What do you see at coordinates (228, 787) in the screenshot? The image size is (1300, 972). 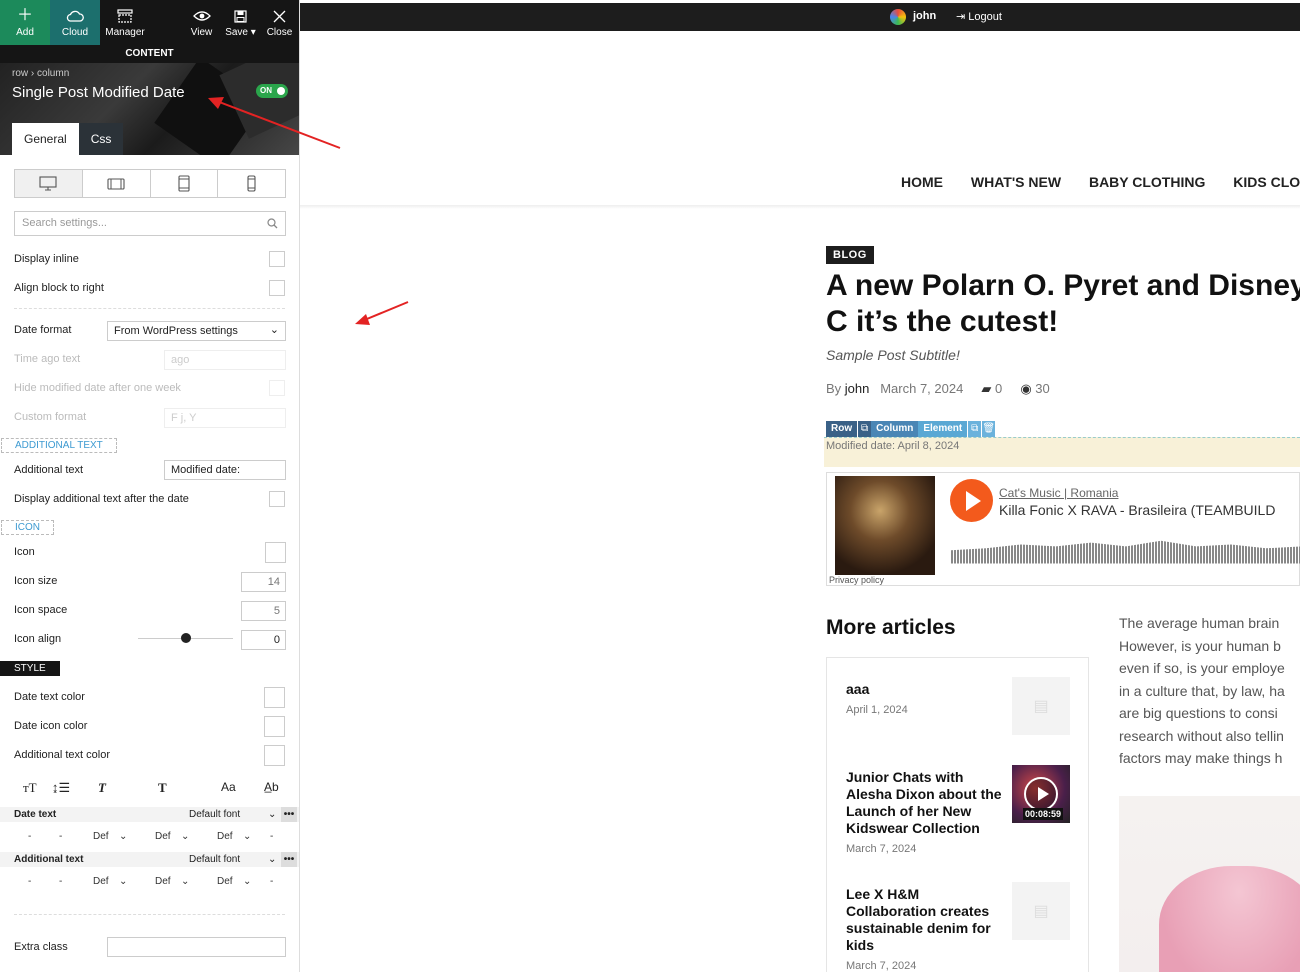 I see `text-transform-icon: Aa` at bounding box center [228, 787].